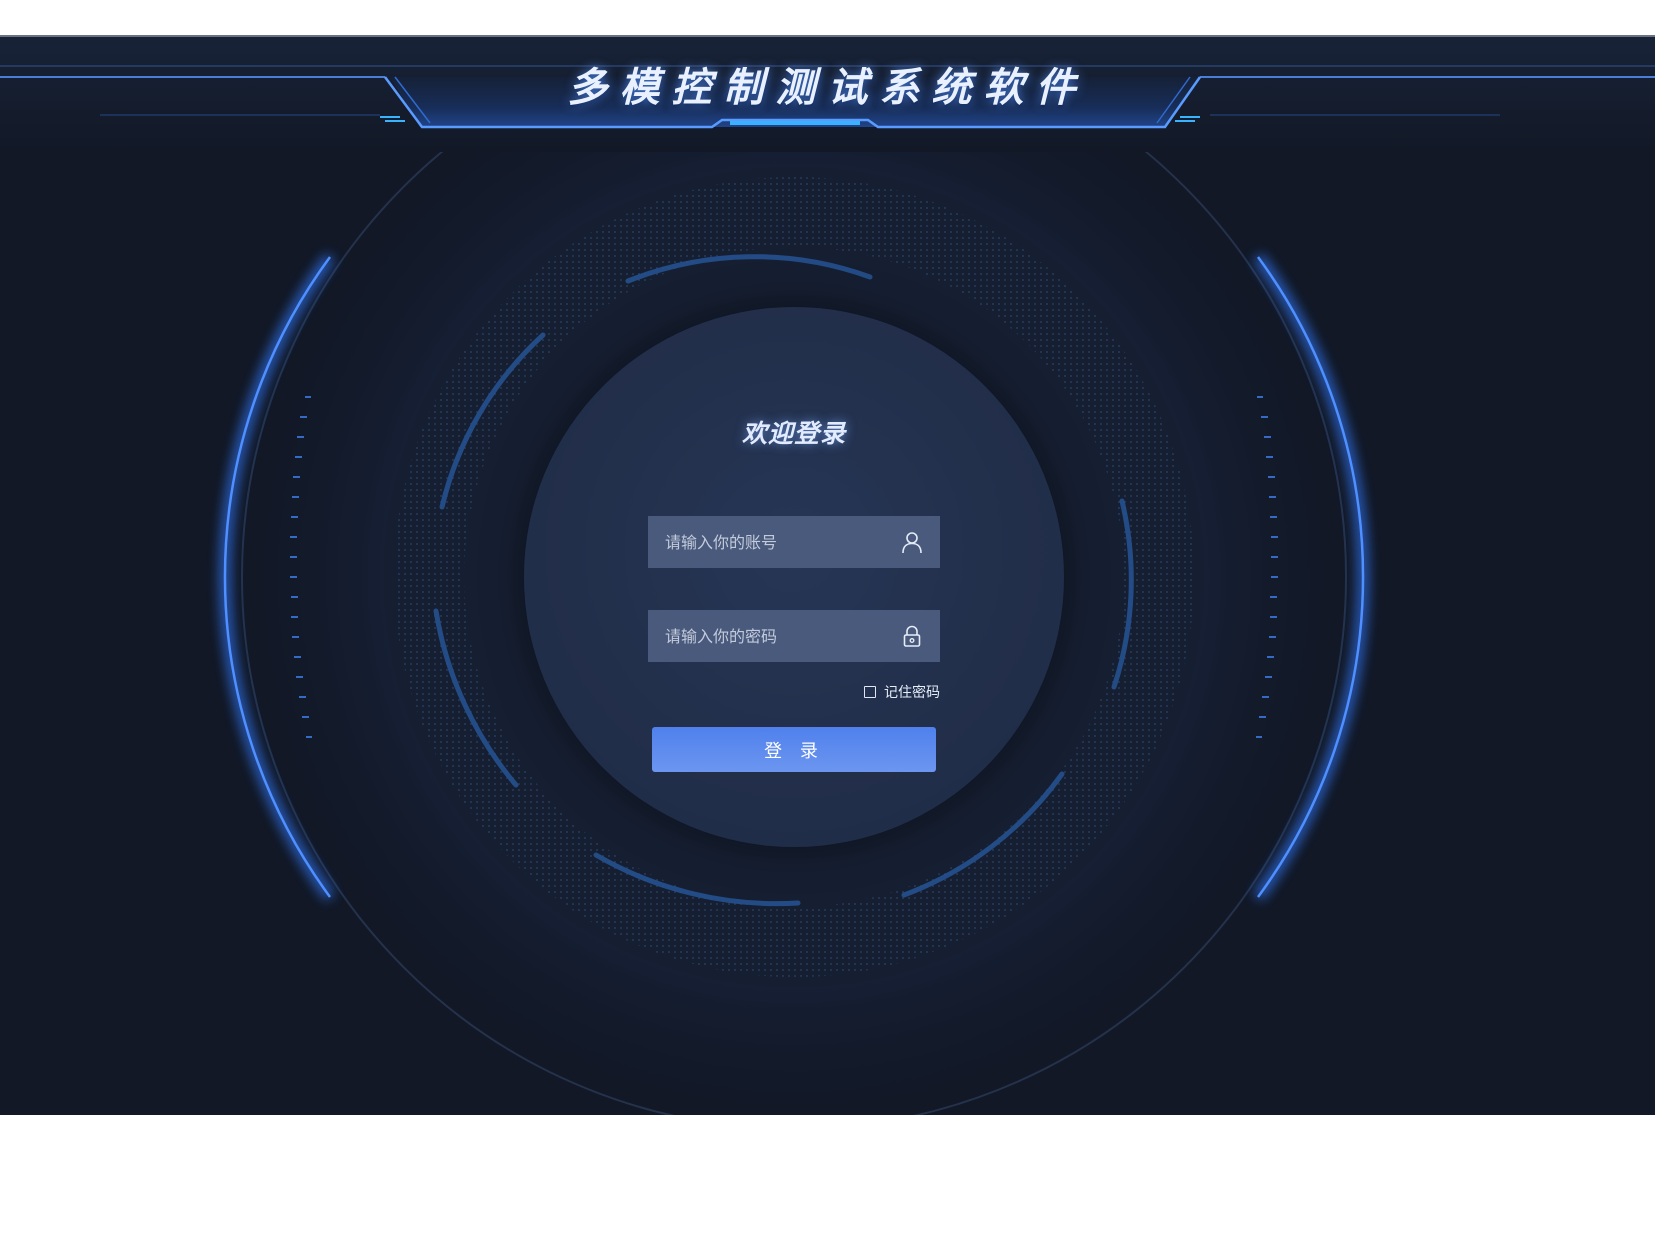  Describe the element at coordinates (773, 542) in the screenshot. I see `username-input` at that location.